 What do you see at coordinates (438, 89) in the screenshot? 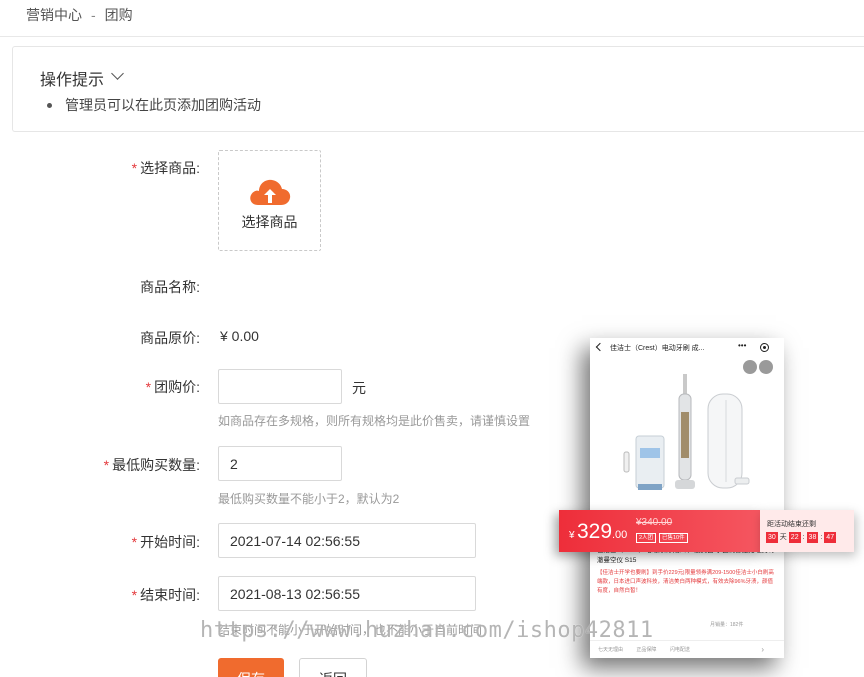
I see `tips-panel: 操作提示 管理员可以在此页添加团购活动` at bounding box center [438, 89].